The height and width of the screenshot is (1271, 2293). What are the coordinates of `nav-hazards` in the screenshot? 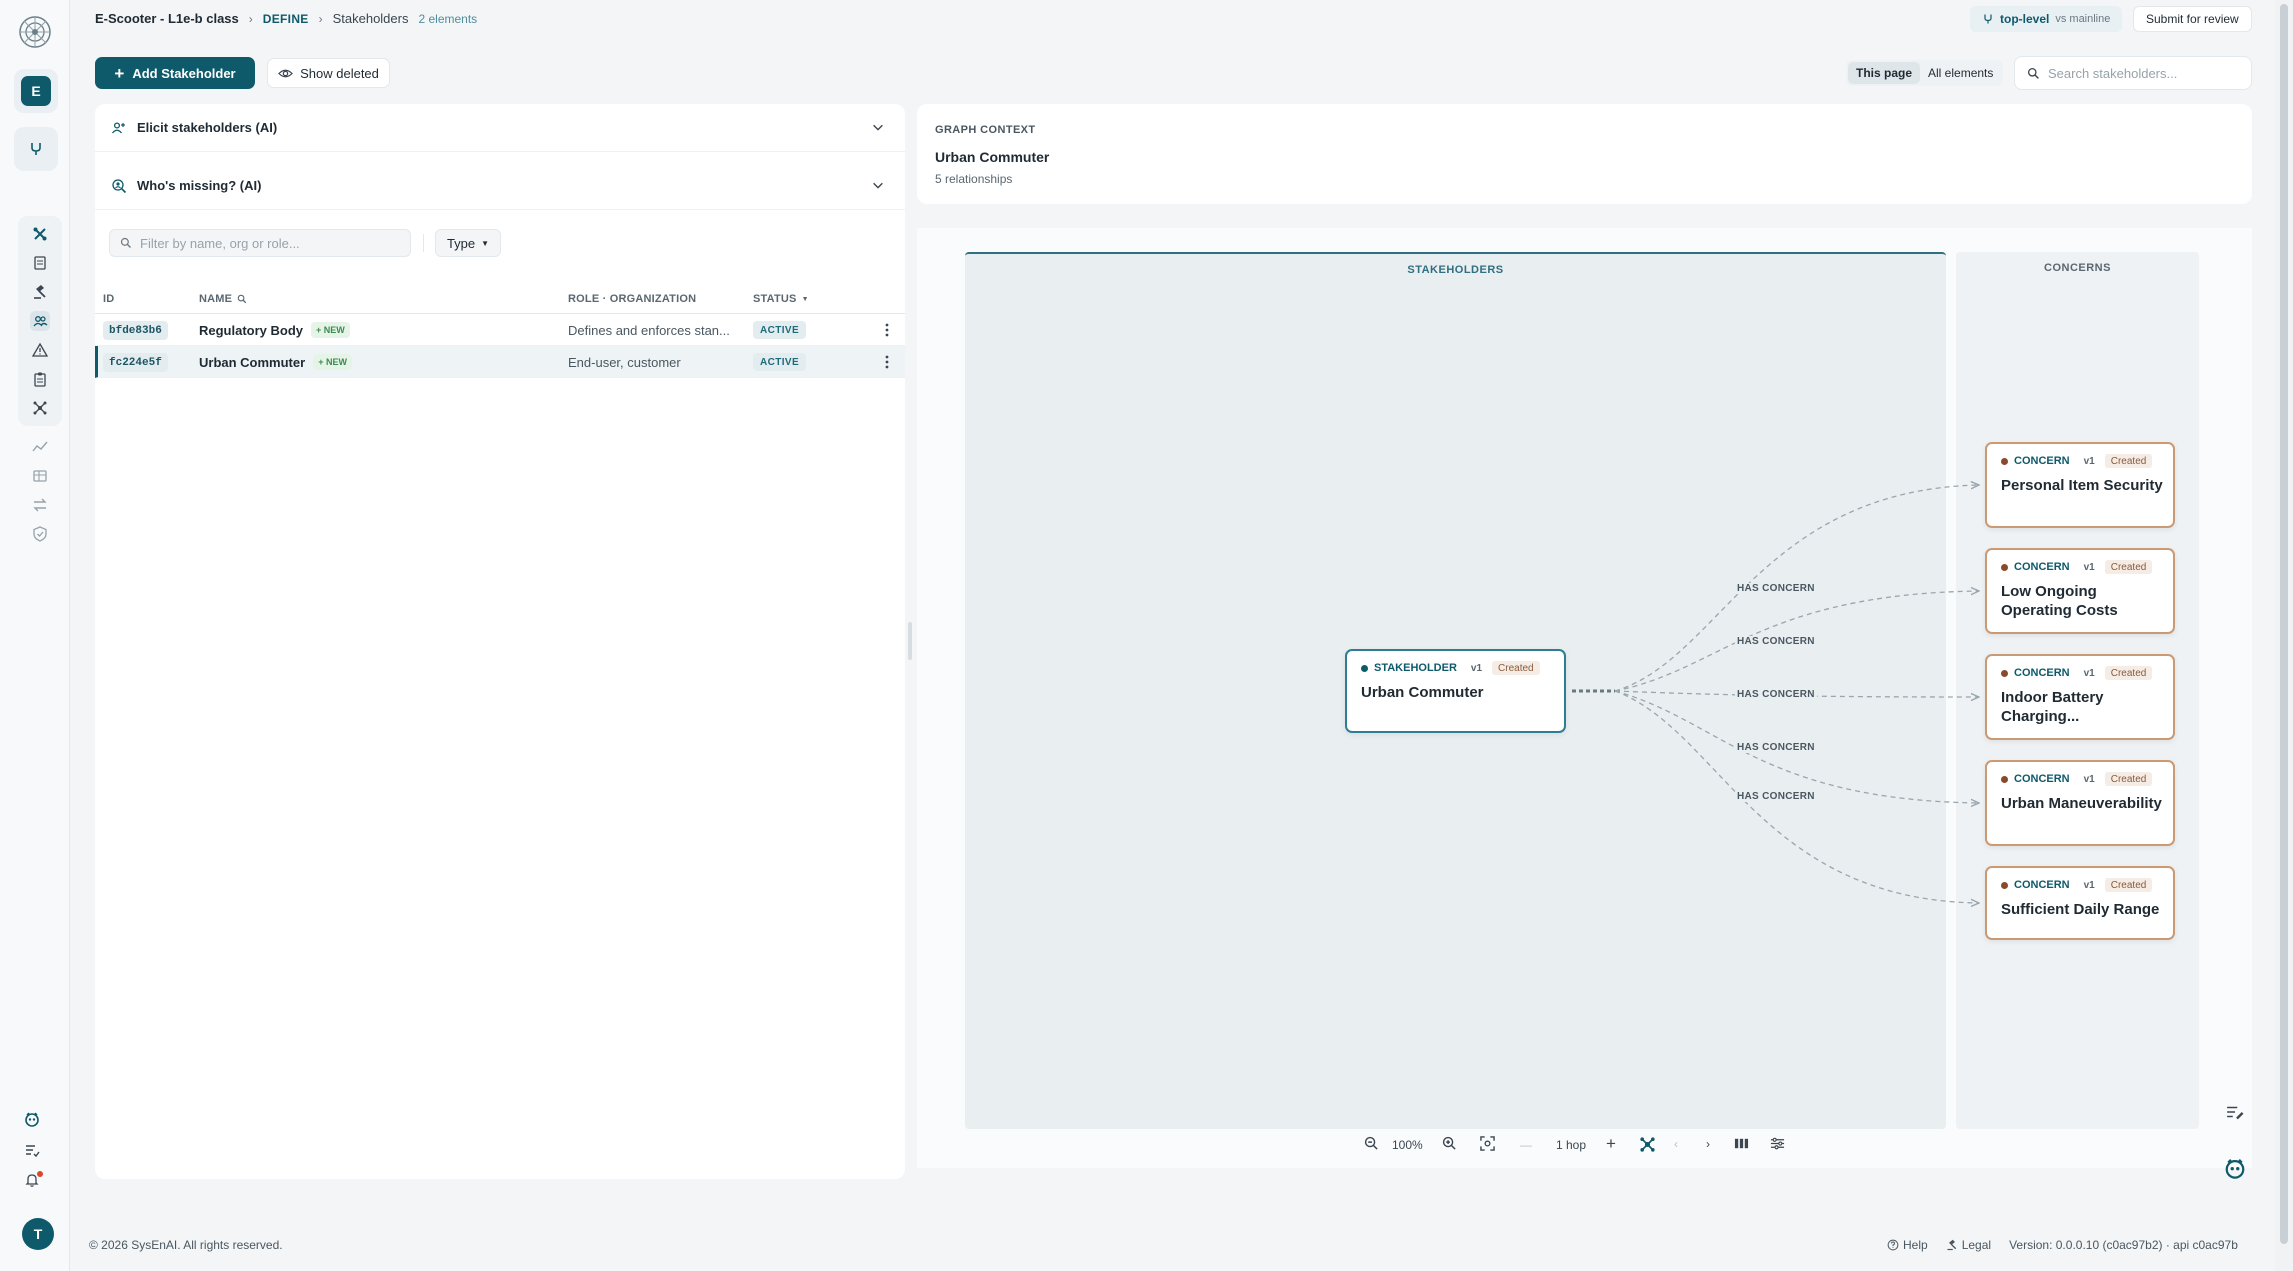 It's located at (40, 350).